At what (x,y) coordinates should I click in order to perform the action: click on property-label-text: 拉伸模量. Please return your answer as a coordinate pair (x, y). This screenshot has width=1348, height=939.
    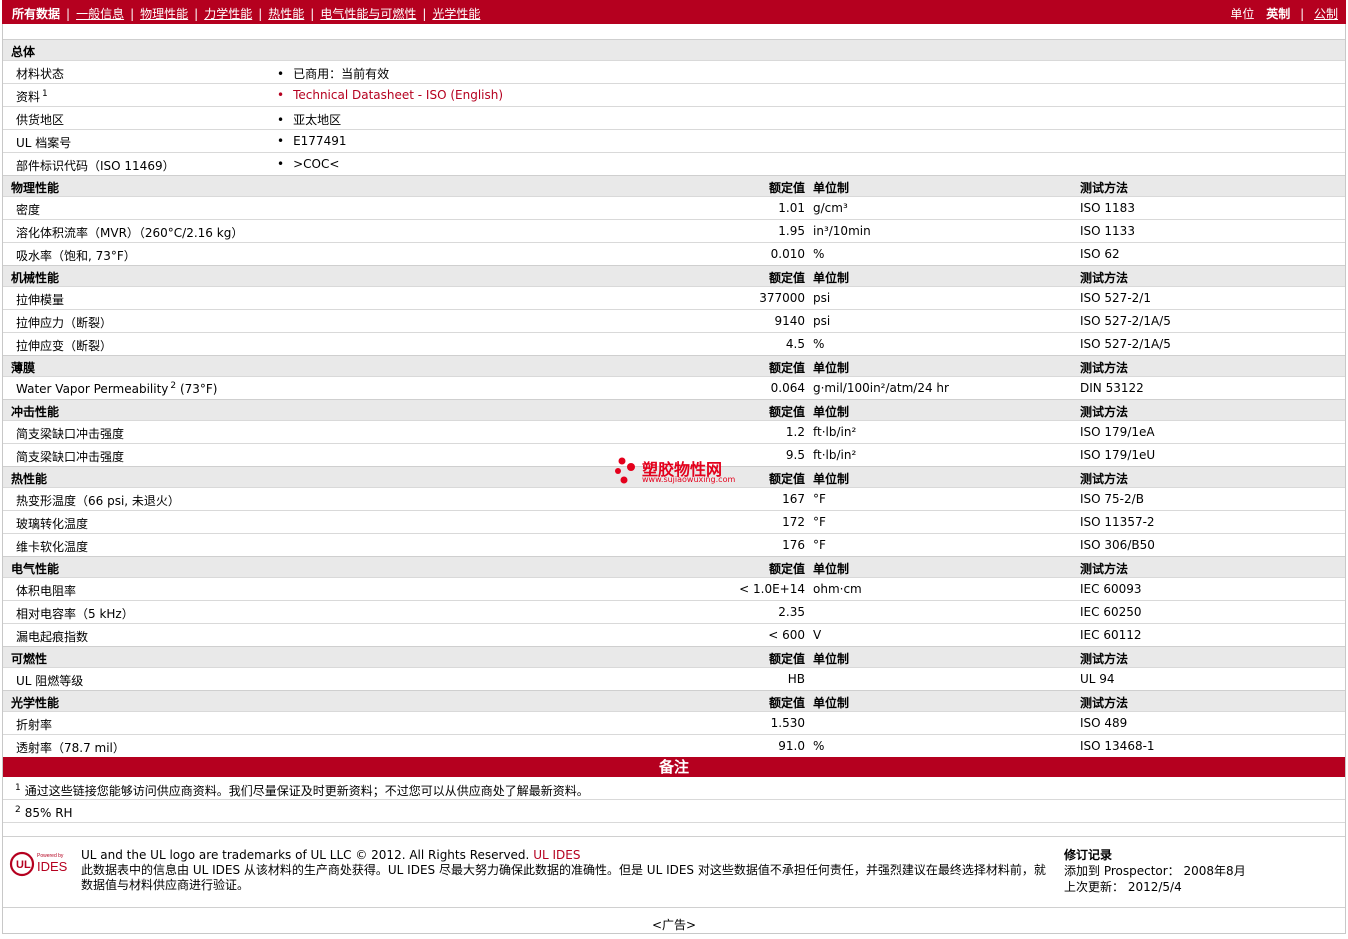
    Looking at the image, I should click on (40, 300).